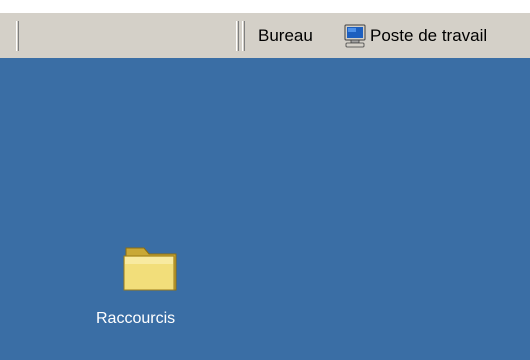 This screenshot has width=530, height=360. Describe the element at coordinates (428, 36) in the screenshot. I see `taskbar-link-poste-de-travail: Poste de travail` at that location.